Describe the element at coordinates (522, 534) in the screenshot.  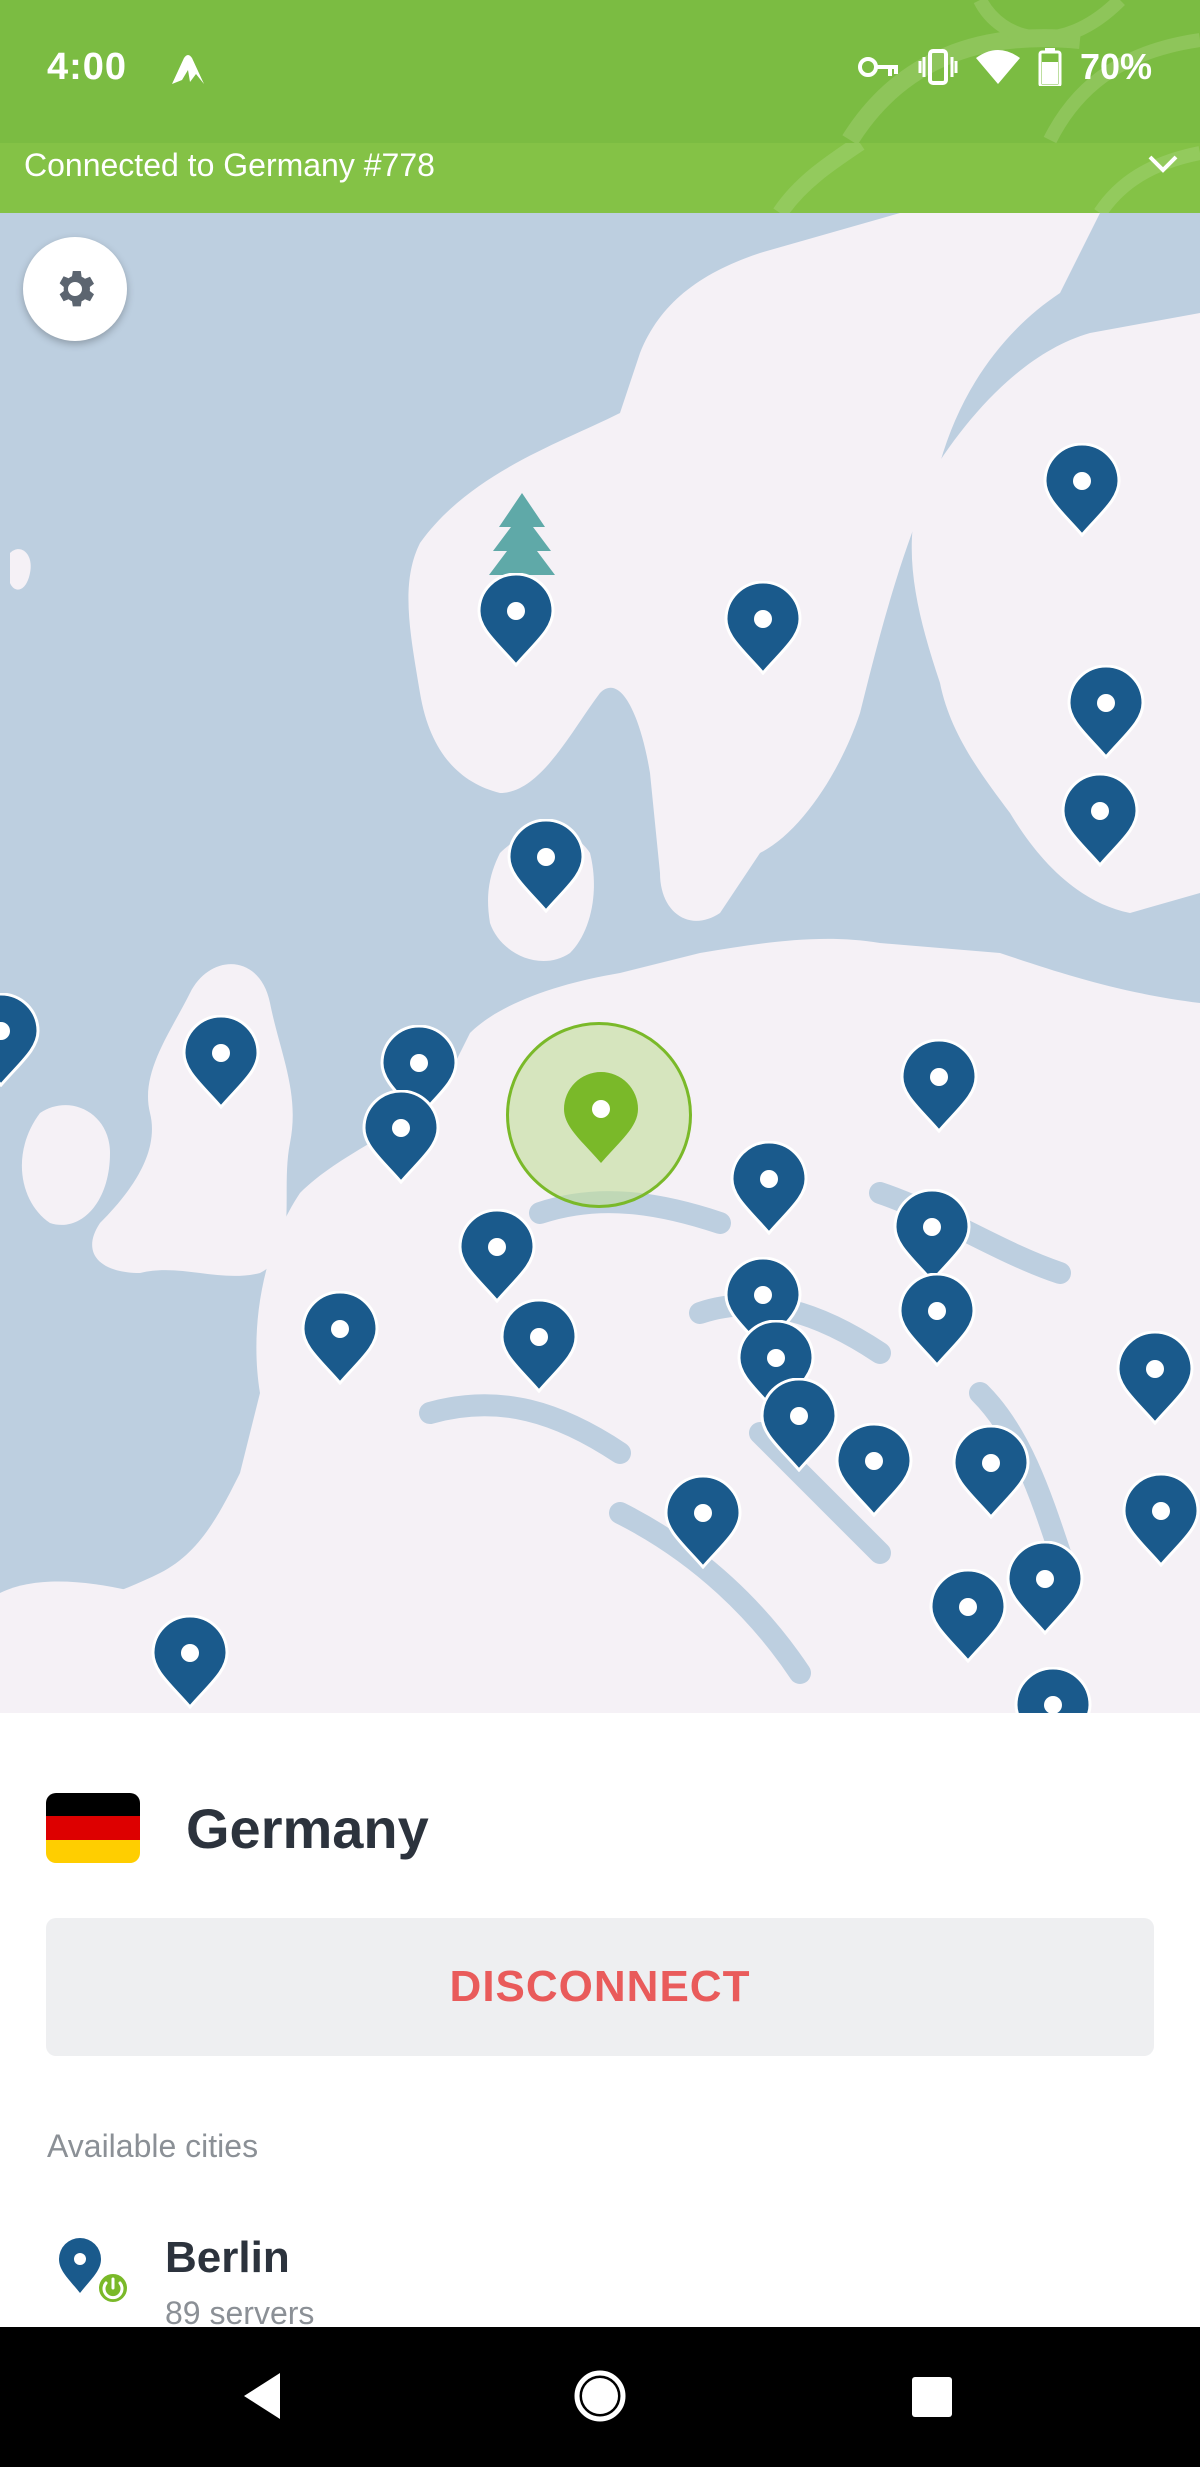
I see `tree-icon` at that location.